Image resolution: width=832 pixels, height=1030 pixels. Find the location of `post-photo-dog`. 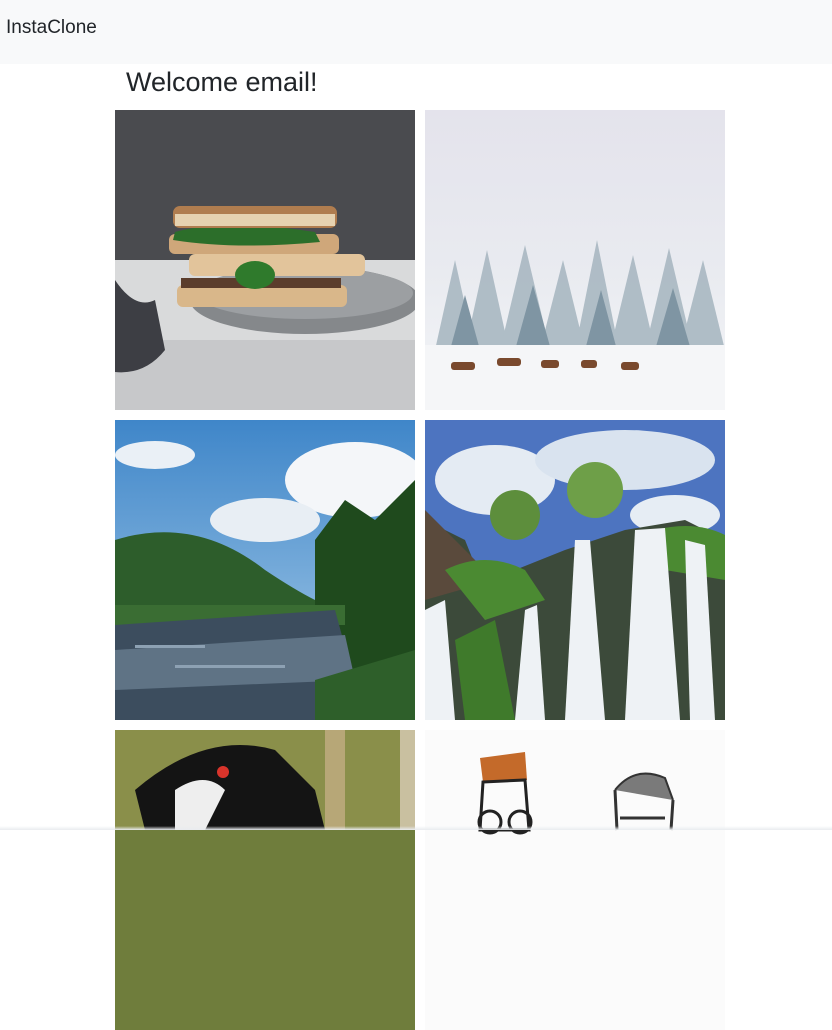

post-photo-dog is located at coordinates (265, 880).